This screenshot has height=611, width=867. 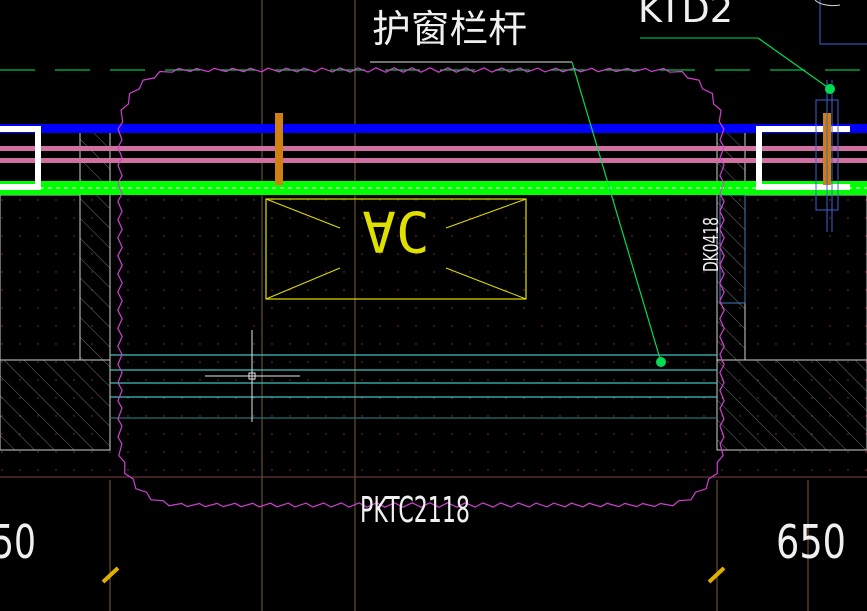 I want to click on dimension-right: 650, so click(x=811, y=542).